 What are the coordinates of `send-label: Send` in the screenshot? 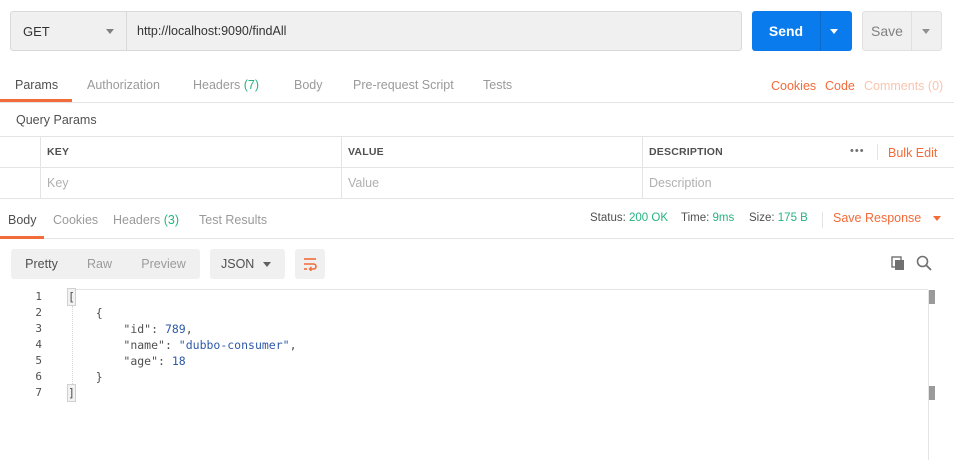 It's located at (786, 31).